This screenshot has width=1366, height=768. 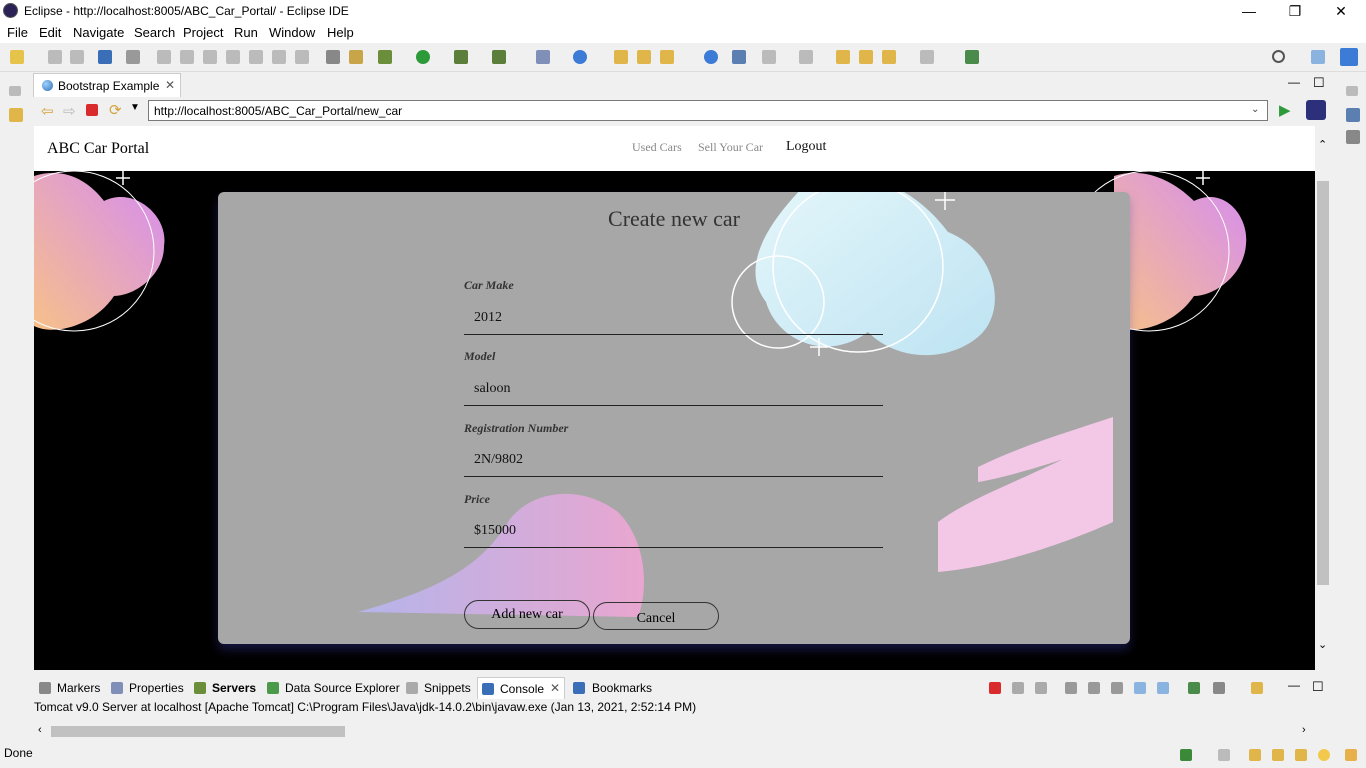 What do you see at coordinates (107, 85) in the screenshot?
I see `tab-bootstrap-example: Bootstrap Example ✕` at bounding box center [107, 85].